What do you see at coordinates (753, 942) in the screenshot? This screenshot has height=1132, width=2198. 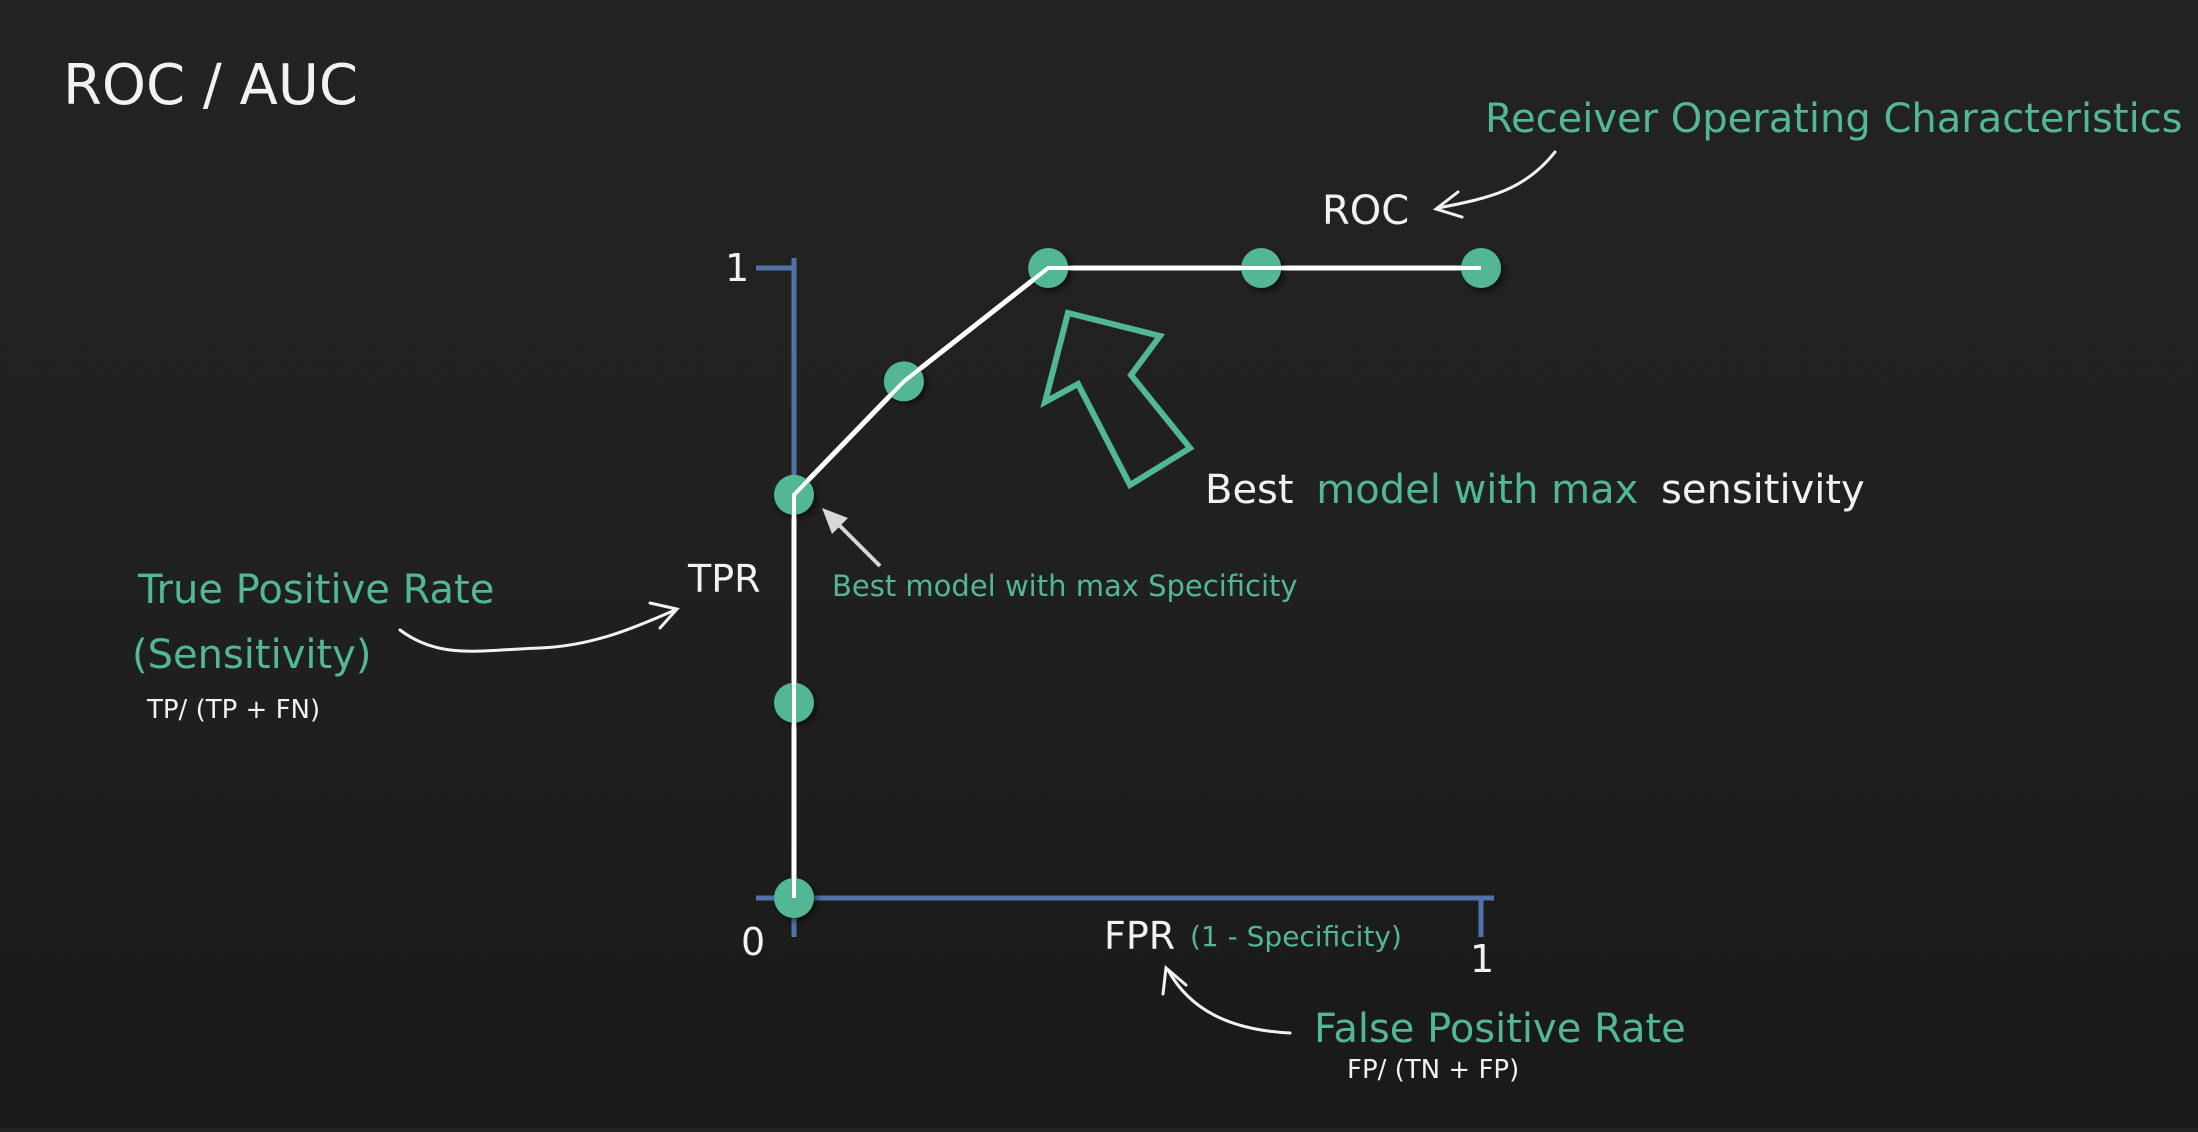 I see `x-tick-label-0: 0` at bounding box center [753, 942].